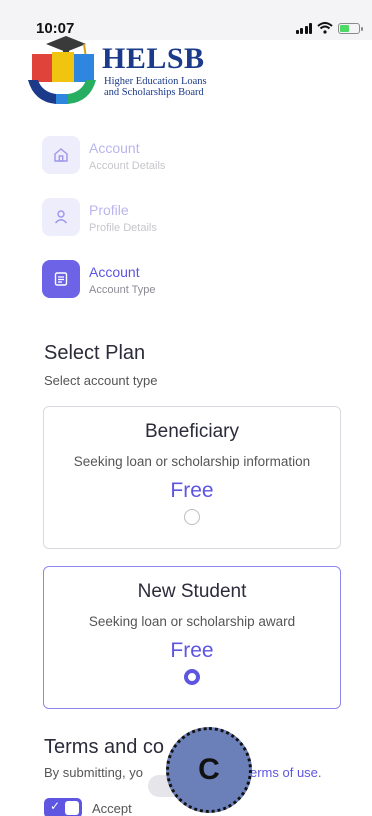  I want to click on logo-subtitle-line1: Higher Education Loans, so click(155, 81).